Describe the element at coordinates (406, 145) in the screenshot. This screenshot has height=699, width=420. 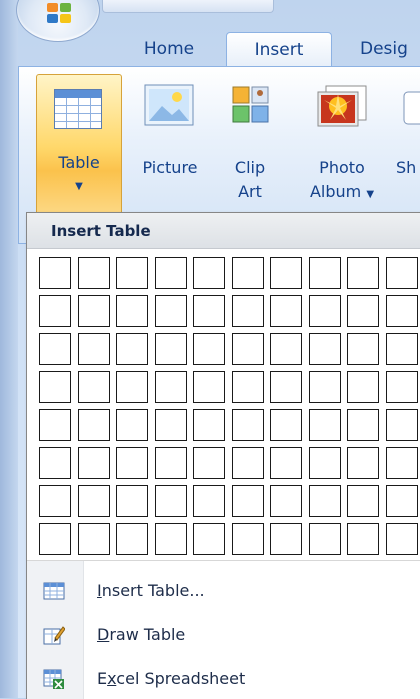
I see `shapes-button: Sh` at that location.